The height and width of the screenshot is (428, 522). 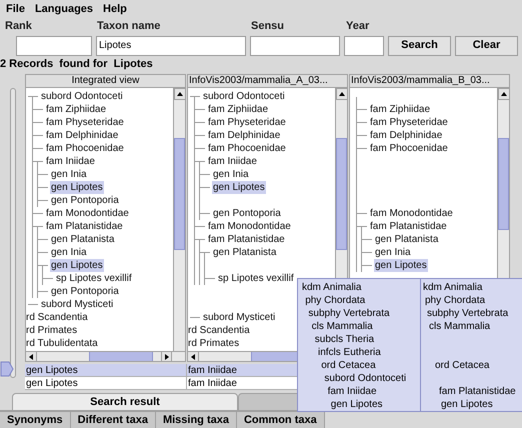 I want to click on field-label: Sensu, so click(x=267, y=26).